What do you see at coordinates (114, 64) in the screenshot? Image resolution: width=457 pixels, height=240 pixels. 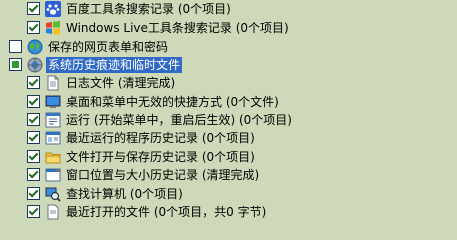 I see `tree-item-label: 系统历史痕迹和临时文件` at bounding box center [114, 64].